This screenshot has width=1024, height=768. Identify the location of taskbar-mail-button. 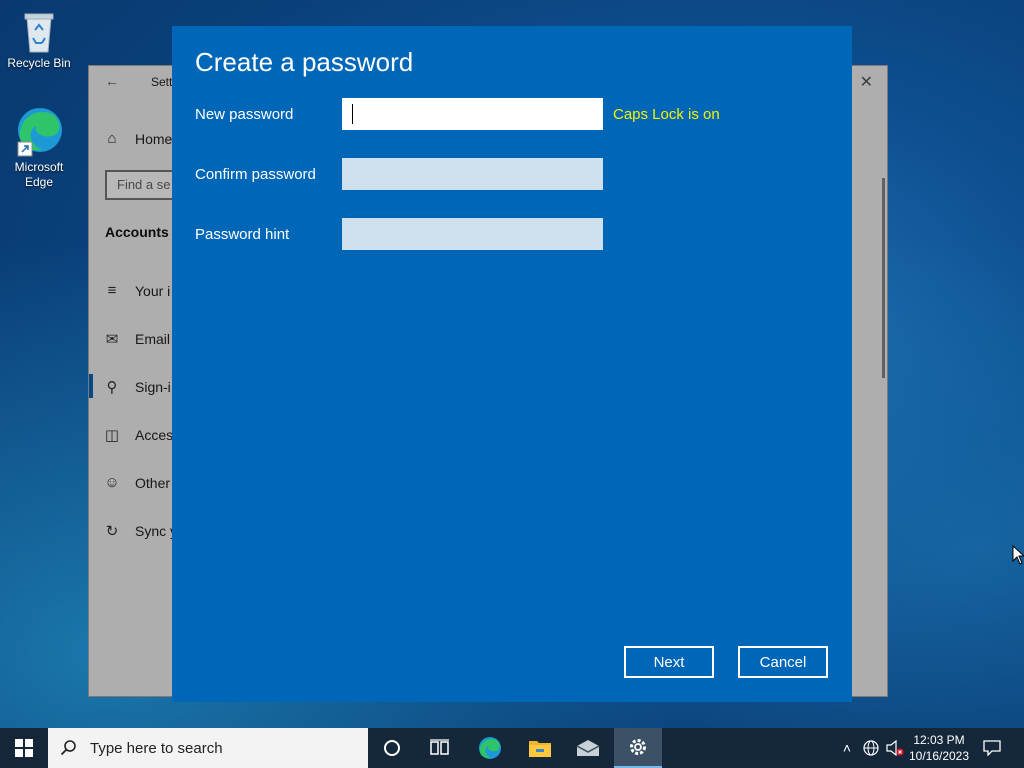
(588, 748).